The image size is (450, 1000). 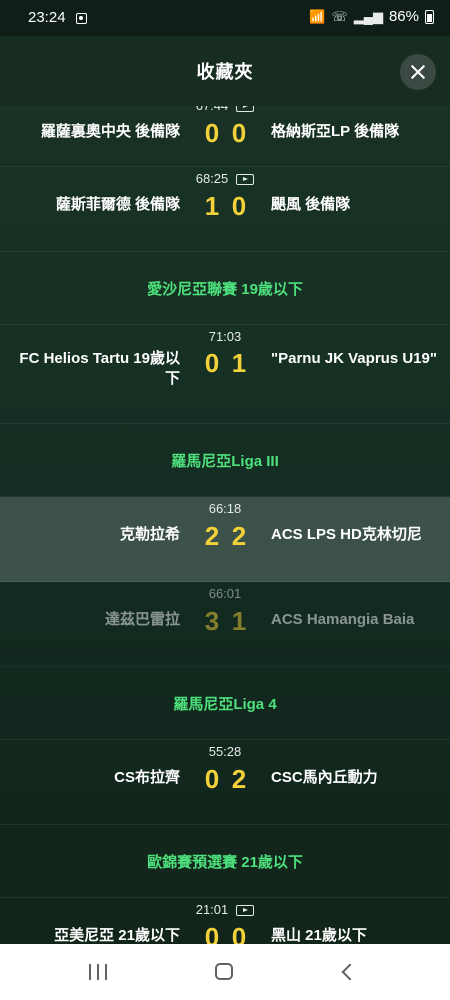 What do you see at coordinates (311, 204) in the screenshot?
I see `away-team: 颶風 後備隊` at bounding box center [311, 204].